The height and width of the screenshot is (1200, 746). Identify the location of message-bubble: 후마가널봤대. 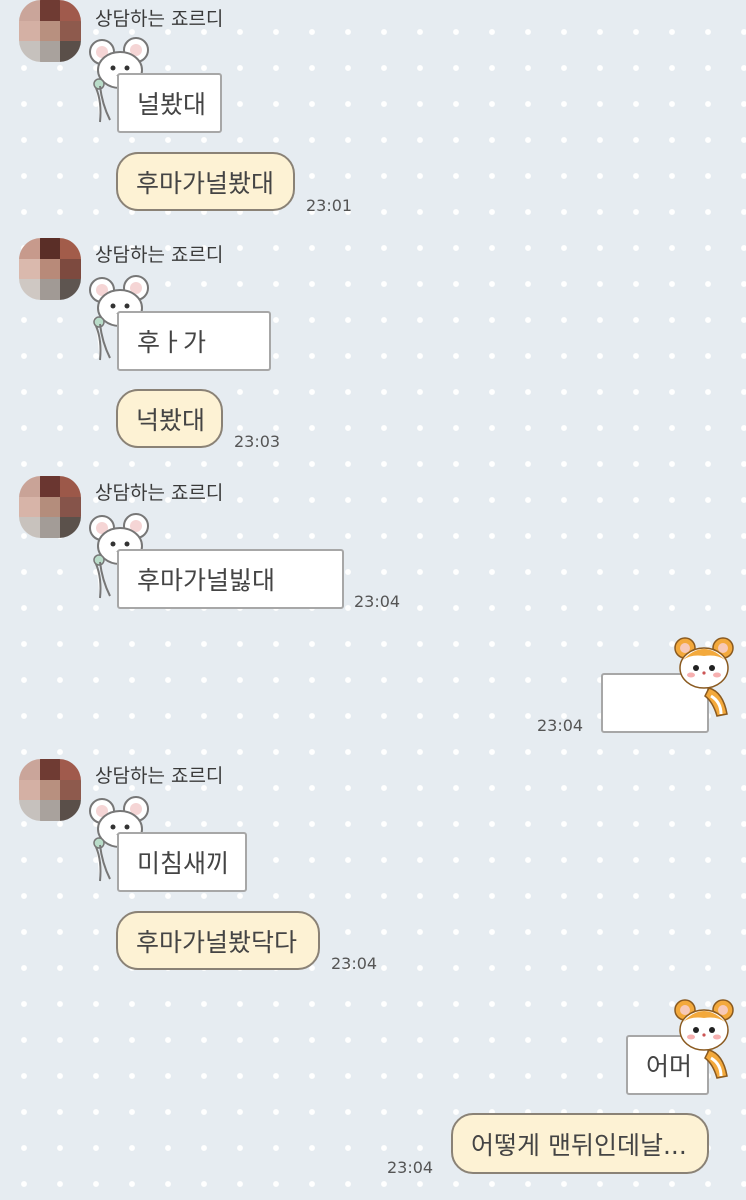
(205, 181).